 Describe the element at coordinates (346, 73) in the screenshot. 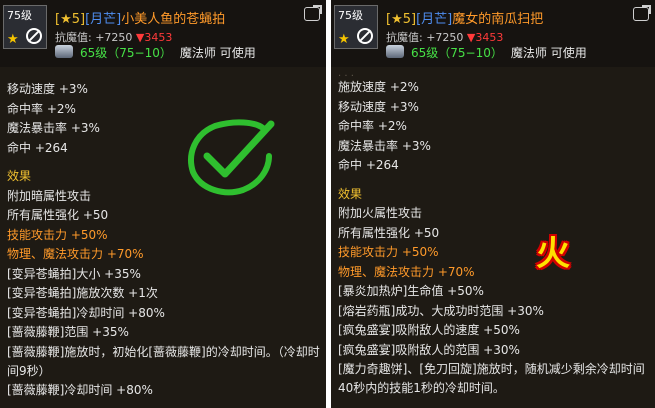

I see `clipped-line: . . .` at that location.